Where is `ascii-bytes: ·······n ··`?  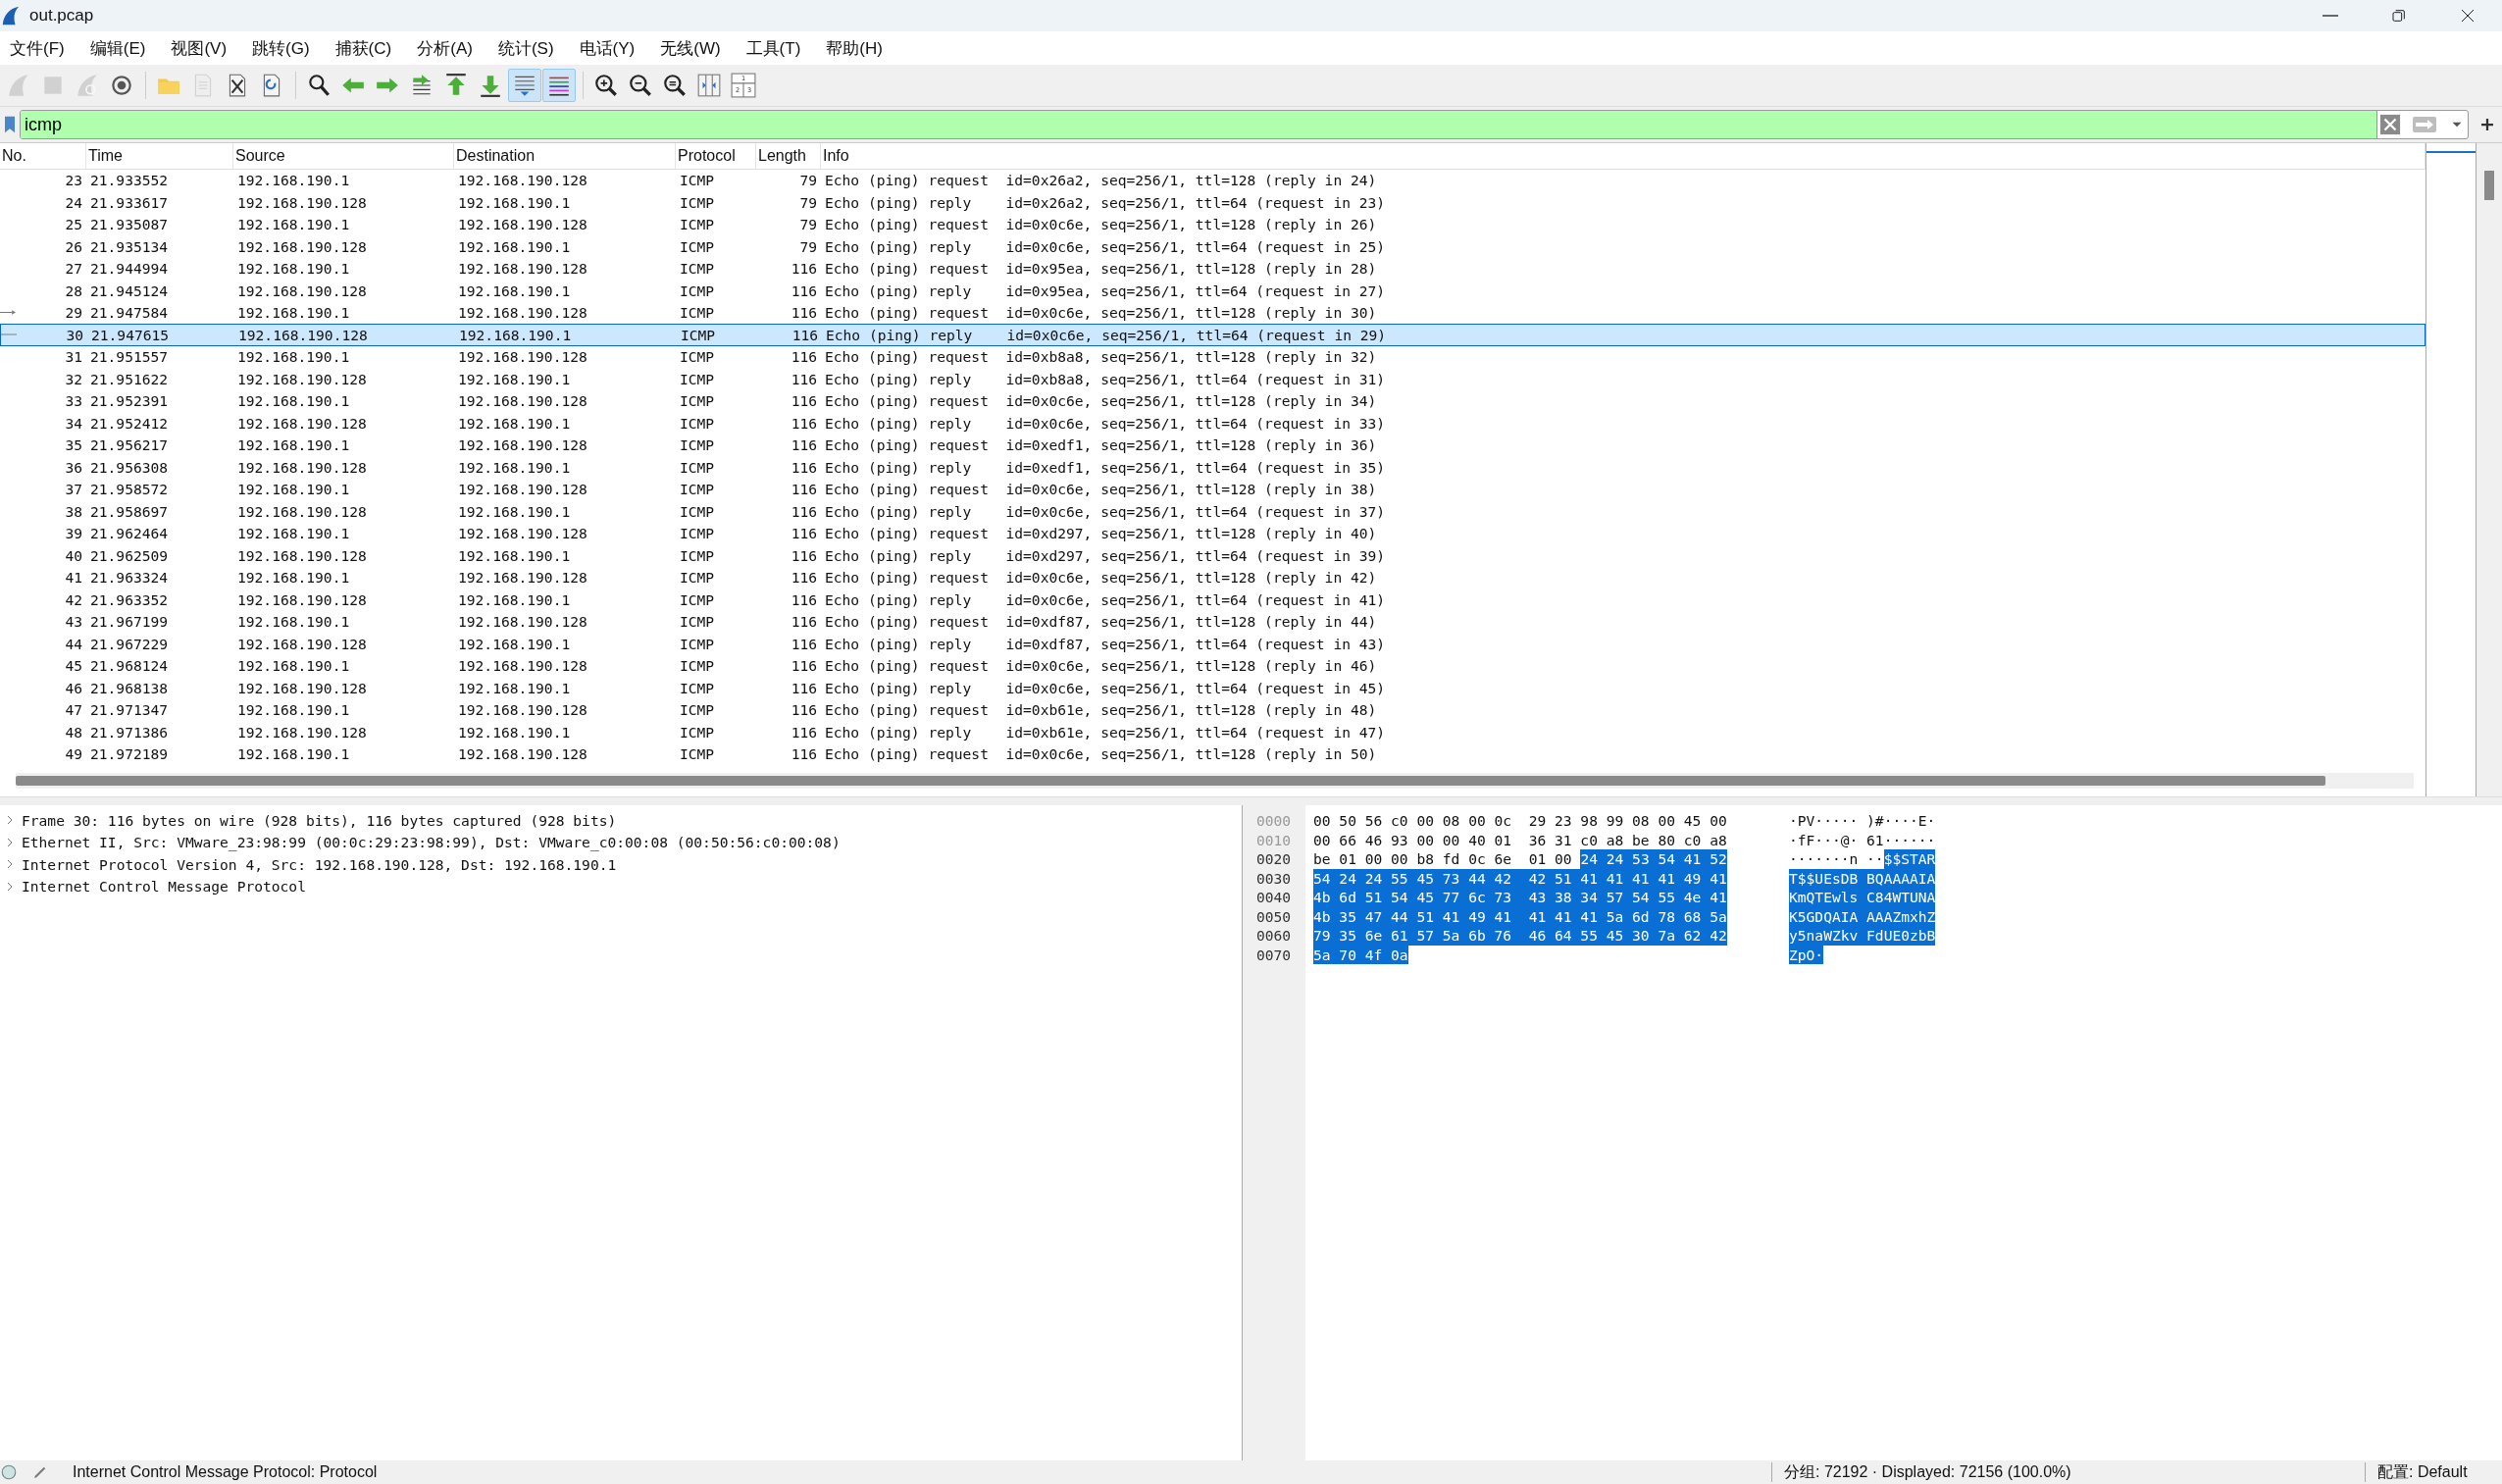 ascii-bytes: ·······n ·· is located at coordinates (1837, 859).